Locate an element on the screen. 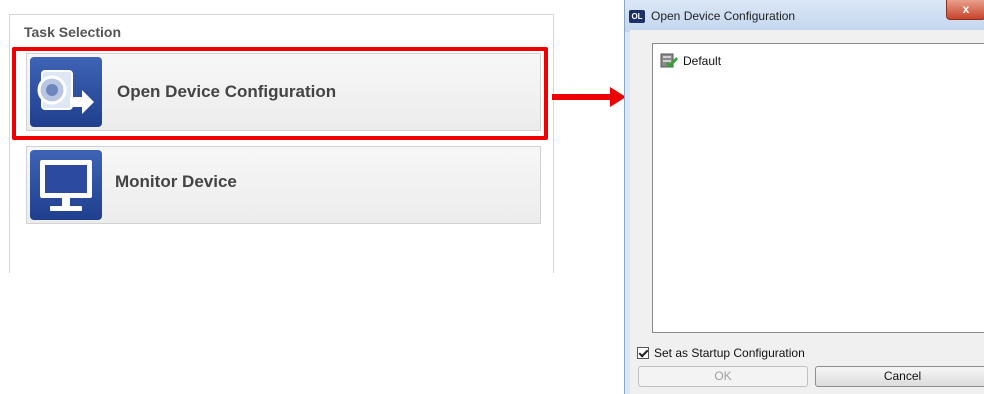 The height and width of the screenshot is (394, 984). dialog-titlebar: OL Open Device Configuration x is located at coordinates (804, 16).